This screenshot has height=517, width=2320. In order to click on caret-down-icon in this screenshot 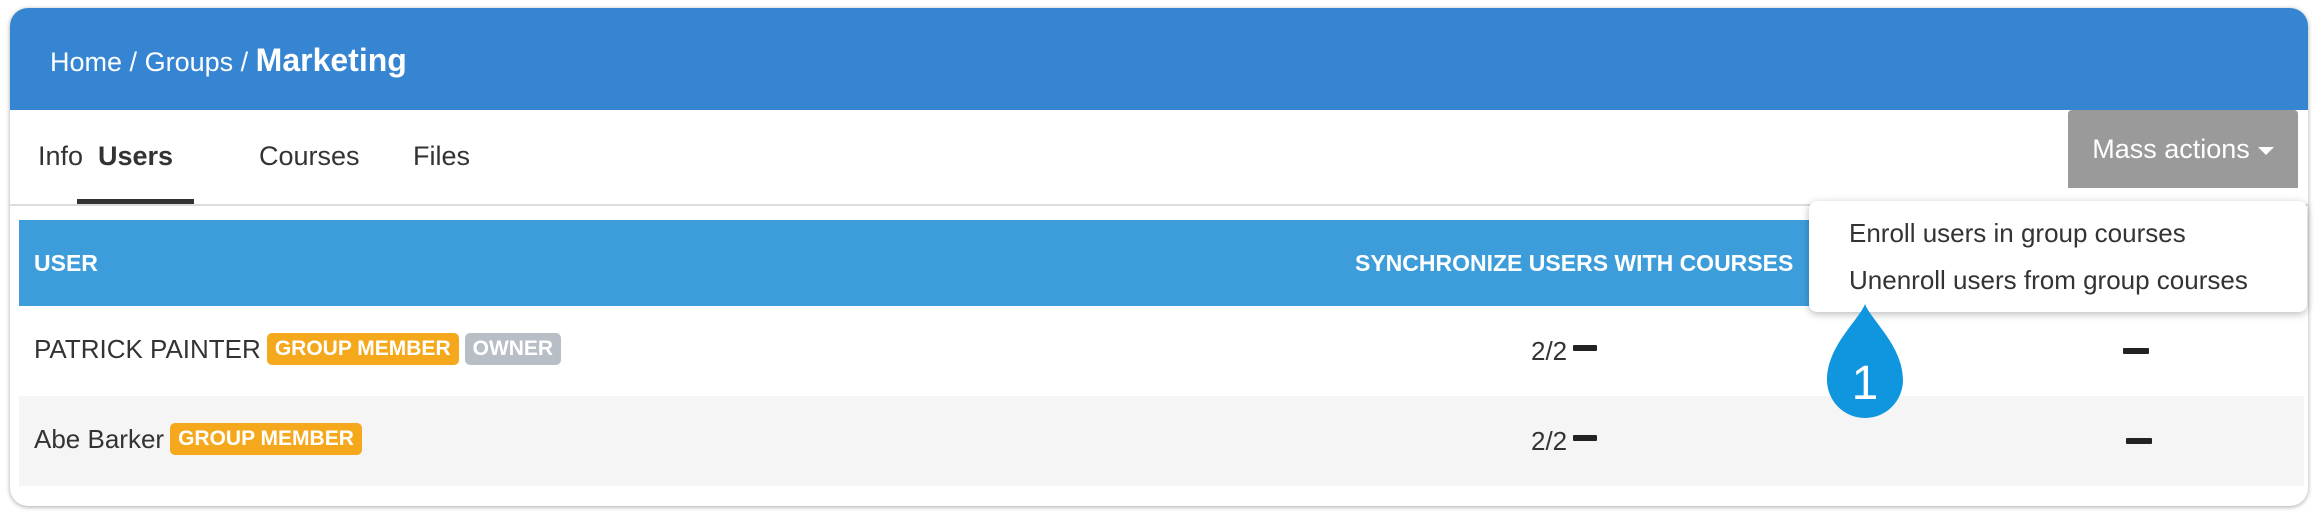, I will do `click(2265, 150)`.